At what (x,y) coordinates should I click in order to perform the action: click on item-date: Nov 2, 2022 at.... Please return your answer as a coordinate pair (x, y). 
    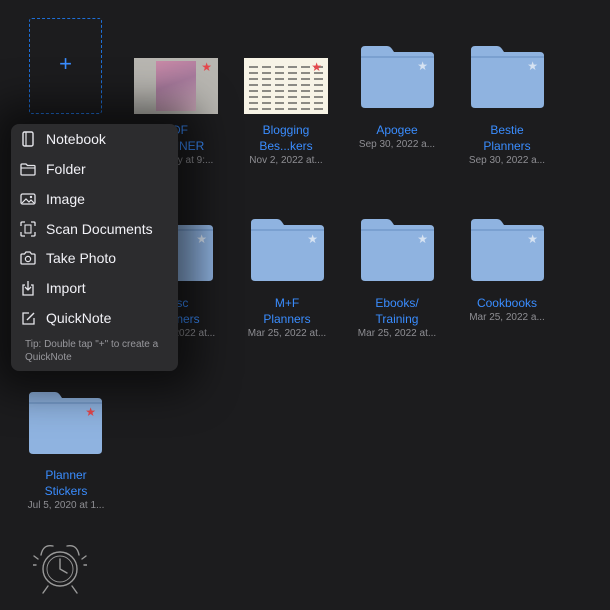
    Looking at the image, I should click on (286, 160).